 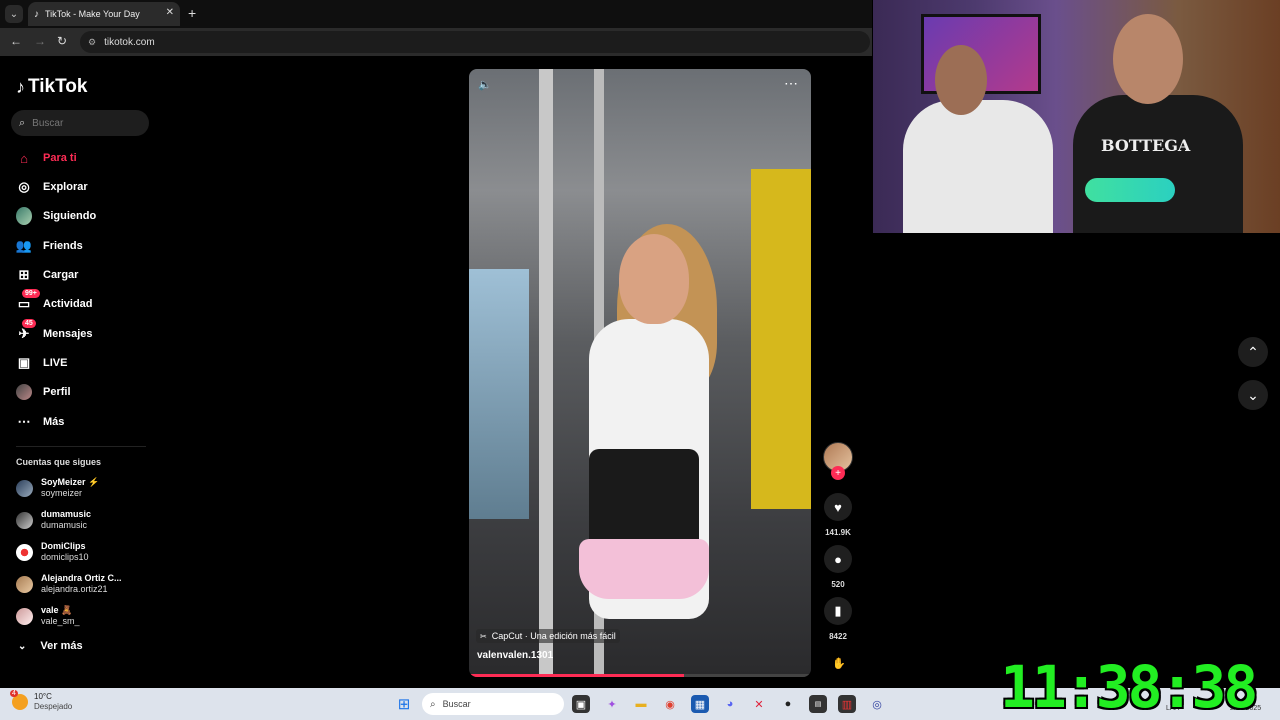 I want to click on messages-icon: ✈ 45, so click(x=26, y=330).